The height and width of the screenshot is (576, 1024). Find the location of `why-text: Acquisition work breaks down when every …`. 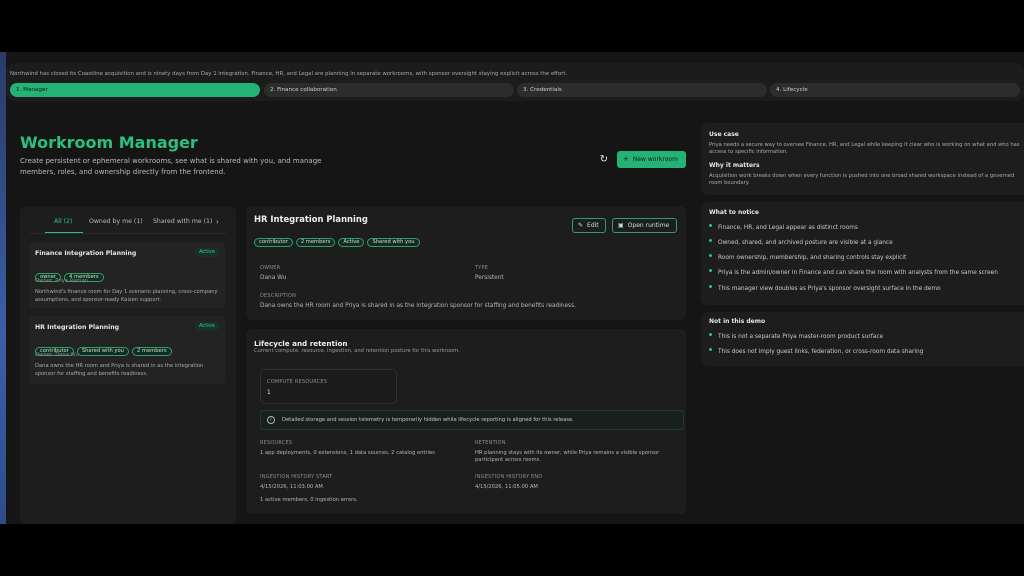

why-text: Acquisition work breaks down when every … is located at coordinates (862, 180).